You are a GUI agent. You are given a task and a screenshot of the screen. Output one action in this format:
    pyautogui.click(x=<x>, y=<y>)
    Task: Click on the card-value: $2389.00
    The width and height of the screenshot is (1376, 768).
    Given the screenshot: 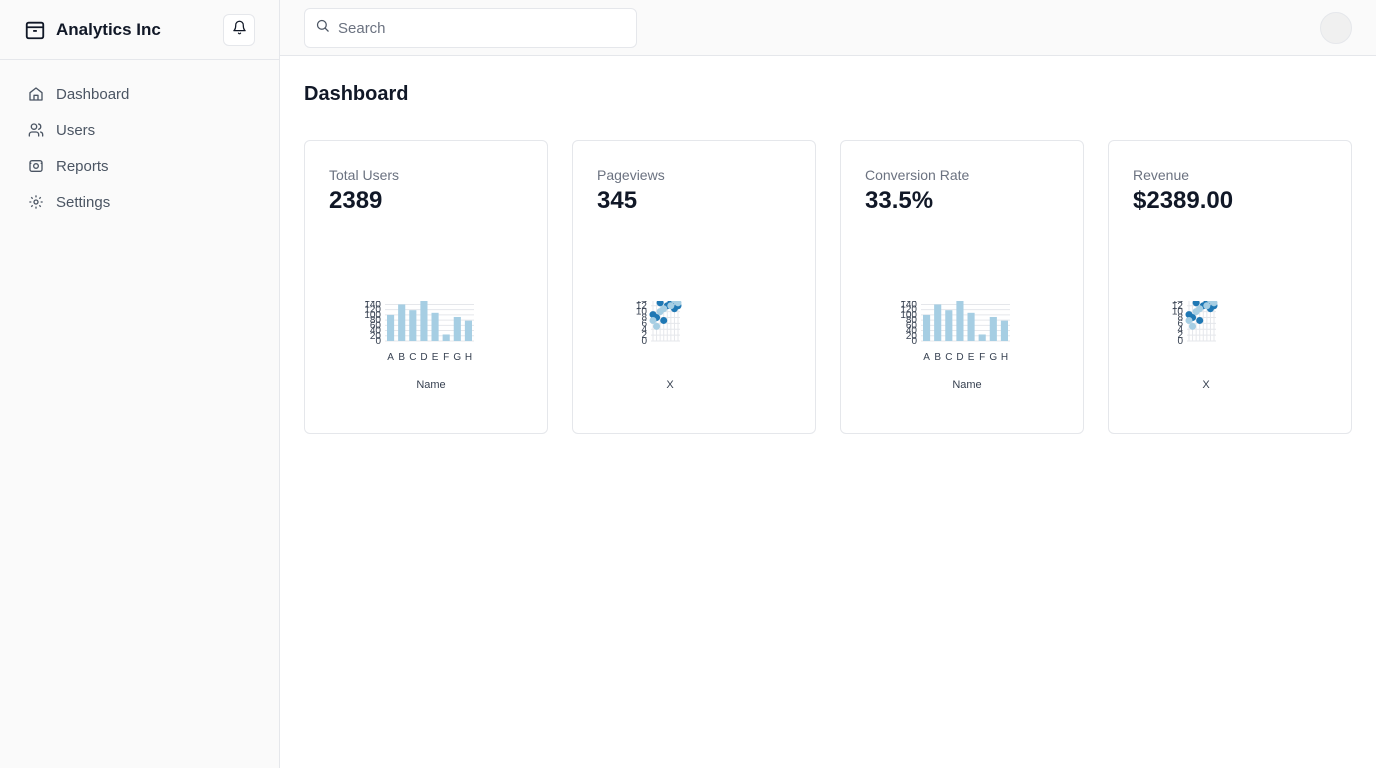 What is the action you would take?
    pyautogui.click(x=1183, y=200)
    